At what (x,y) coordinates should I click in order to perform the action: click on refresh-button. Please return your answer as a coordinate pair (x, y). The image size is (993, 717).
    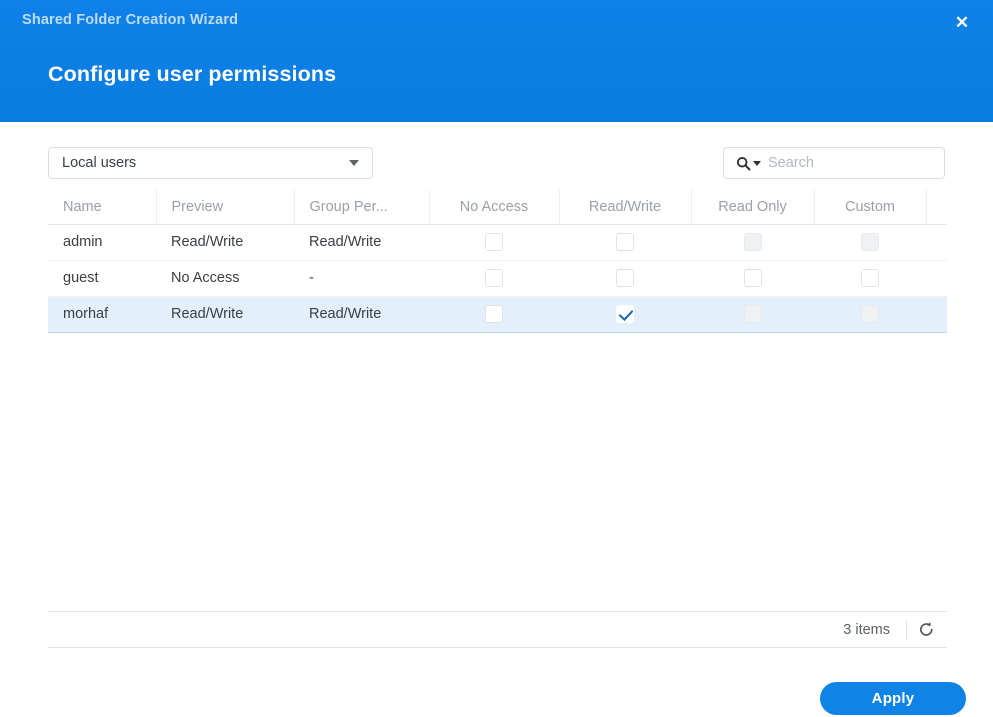
    Looking at the image, I should click on (926, 630).